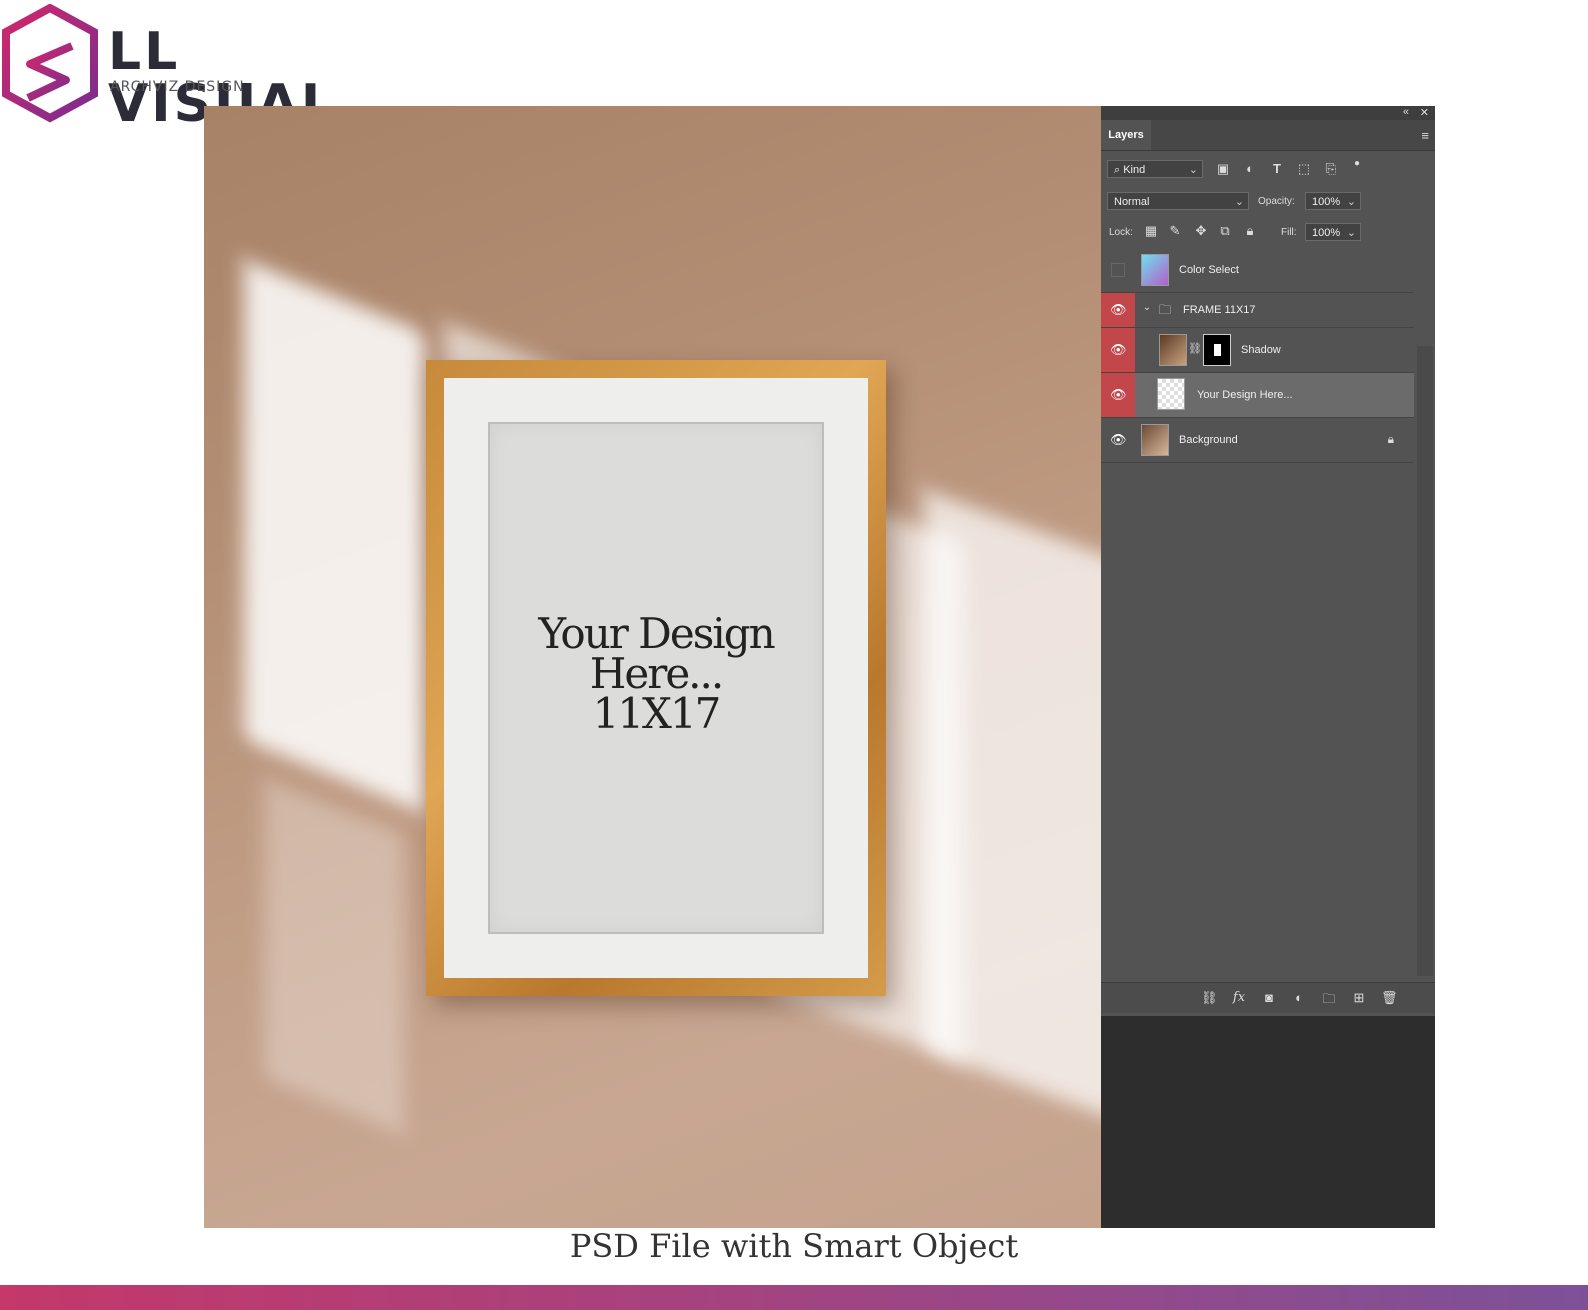 The height and width of the screenshot is (1310, 1588). What do you see at coordinates (1289, 232) in the screenshot?
I see `fill-label: Fill:` at bounding box center [1289, 232].